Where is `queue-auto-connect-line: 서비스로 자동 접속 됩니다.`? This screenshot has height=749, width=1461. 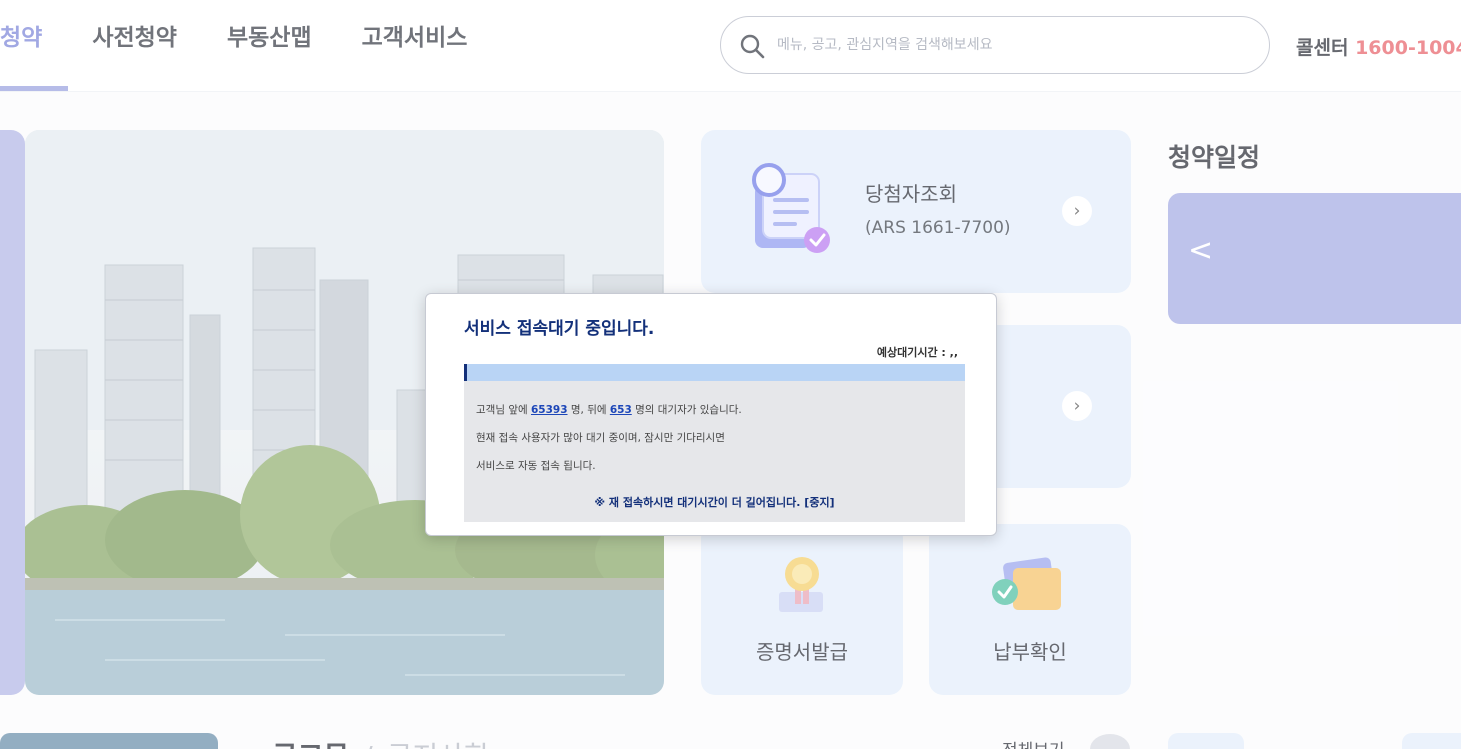 queue-auto-connect-line: 서비스로 자동 접속 됩니다. is located at coordinates (536, 466).